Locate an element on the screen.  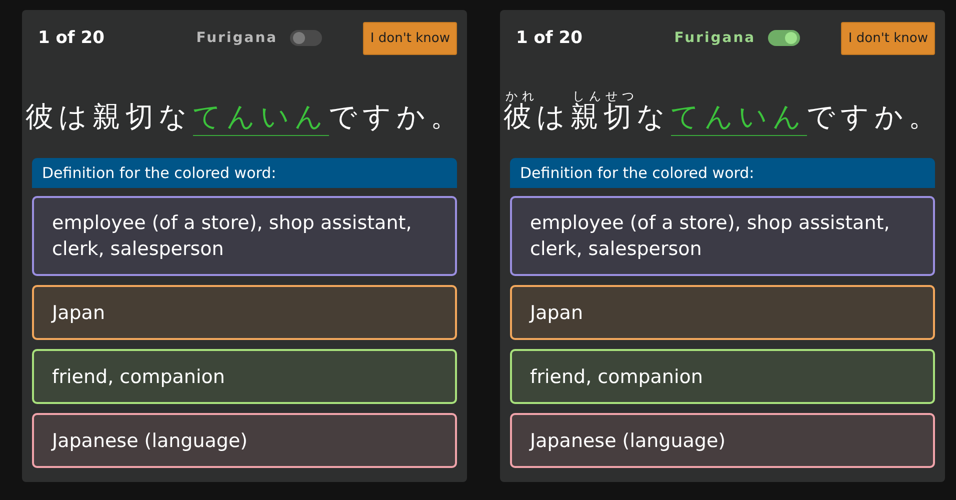
sentence-word: 彼 is located at coordinates (42, 117).